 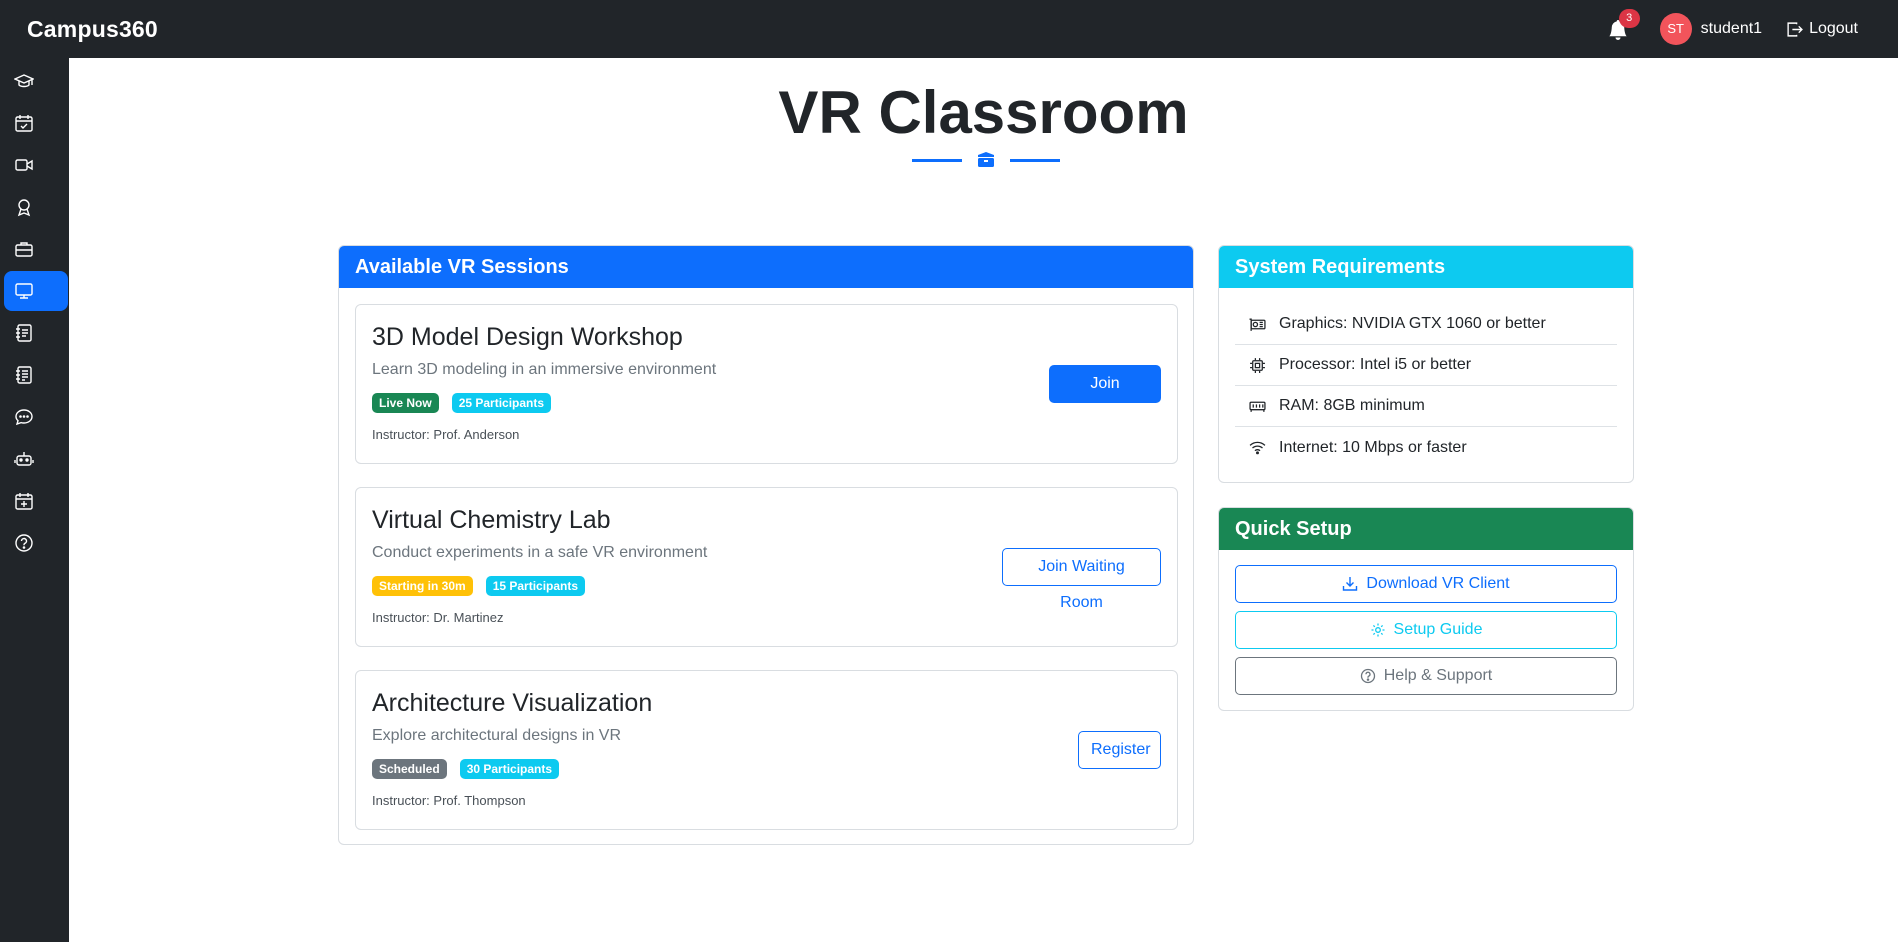 I want to click on divider-line-right, so click(x=1035, y=160).